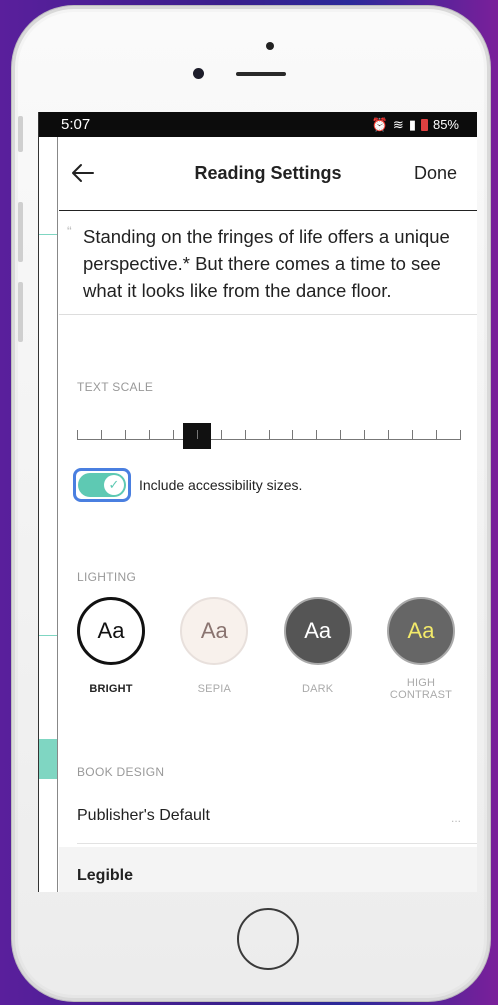 This screenshot has height=1005, width=498. What do you see at coordinates (121, 772) in the screenshot?
I see `book-design-label: BOOK DESIGN` at bounding box center [121, 772].